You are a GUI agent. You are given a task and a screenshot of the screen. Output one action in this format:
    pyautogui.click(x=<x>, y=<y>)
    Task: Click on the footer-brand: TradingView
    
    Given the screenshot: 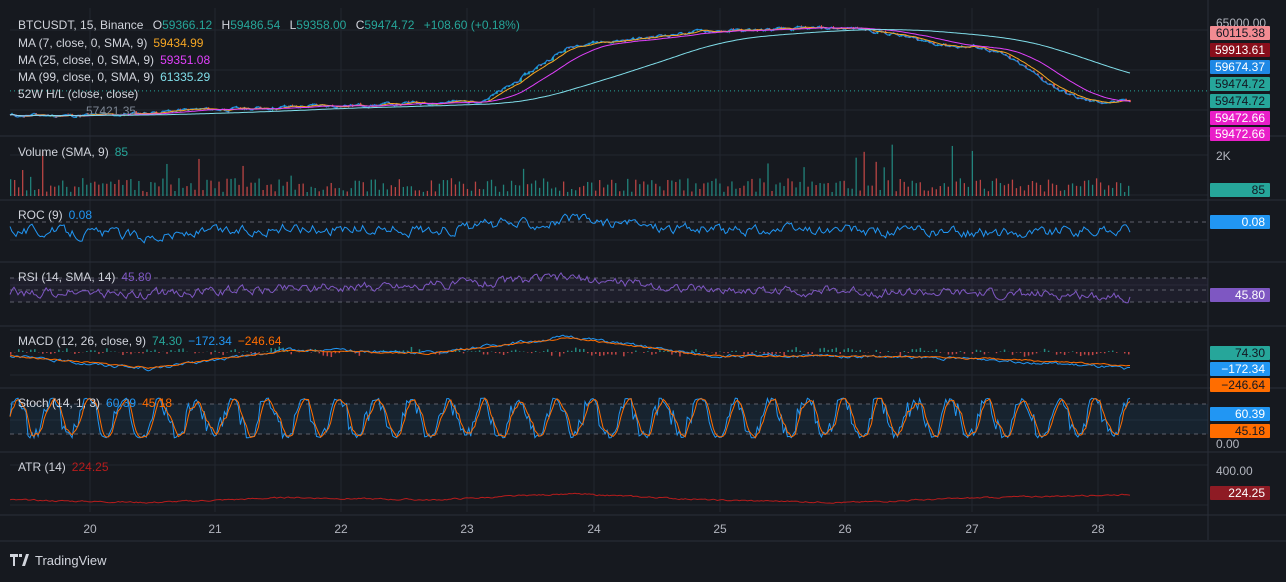 What is the action you would take?
    pyautogui.click(x=71, y=560)
    